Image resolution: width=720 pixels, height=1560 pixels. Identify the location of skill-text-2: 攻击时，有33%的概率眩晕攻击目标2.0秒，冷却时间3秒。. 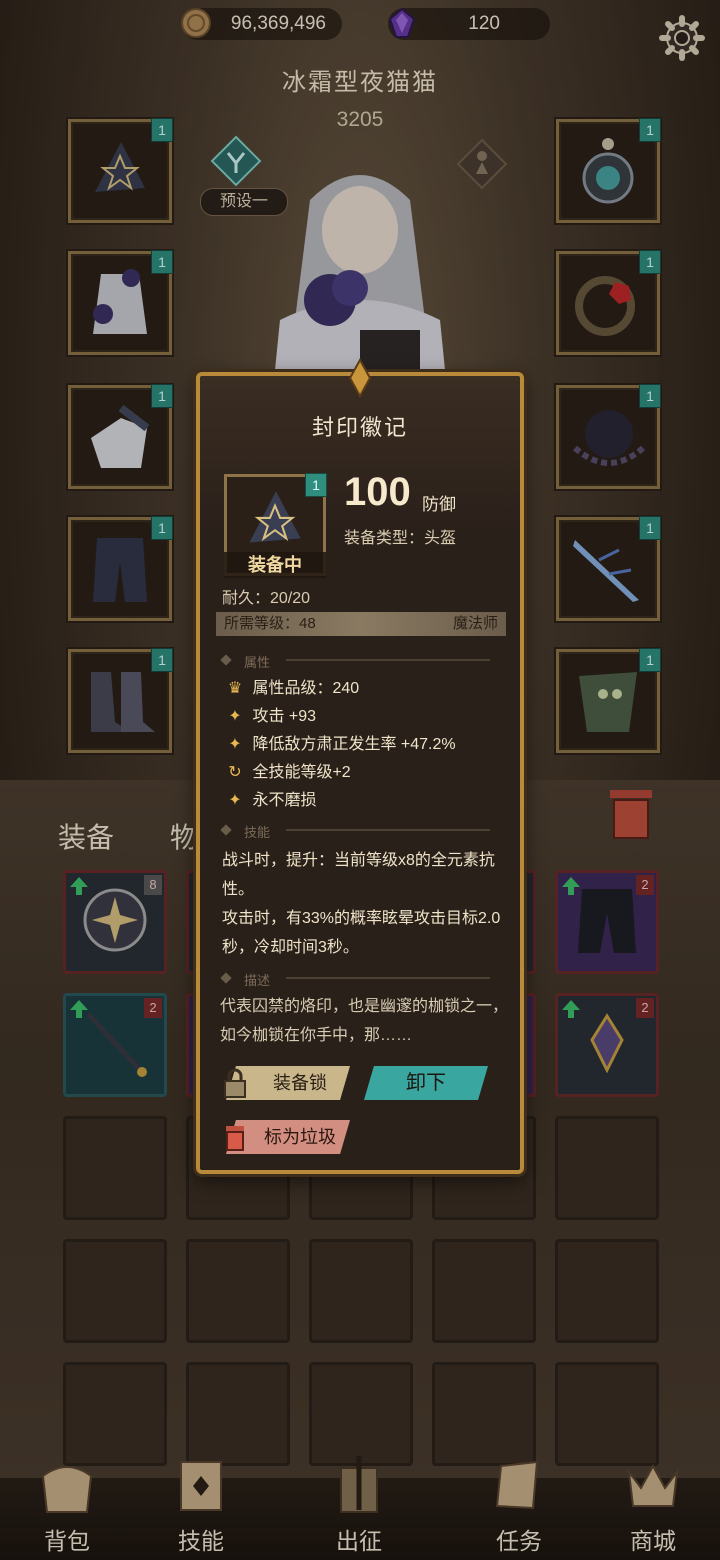
(361, 933).